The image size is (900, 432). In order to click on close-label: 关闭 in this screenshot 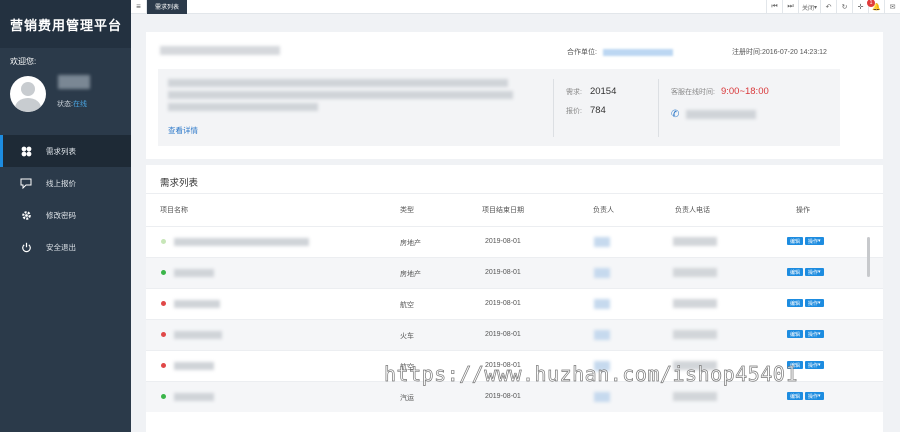, I will do `click(807, 8)`.